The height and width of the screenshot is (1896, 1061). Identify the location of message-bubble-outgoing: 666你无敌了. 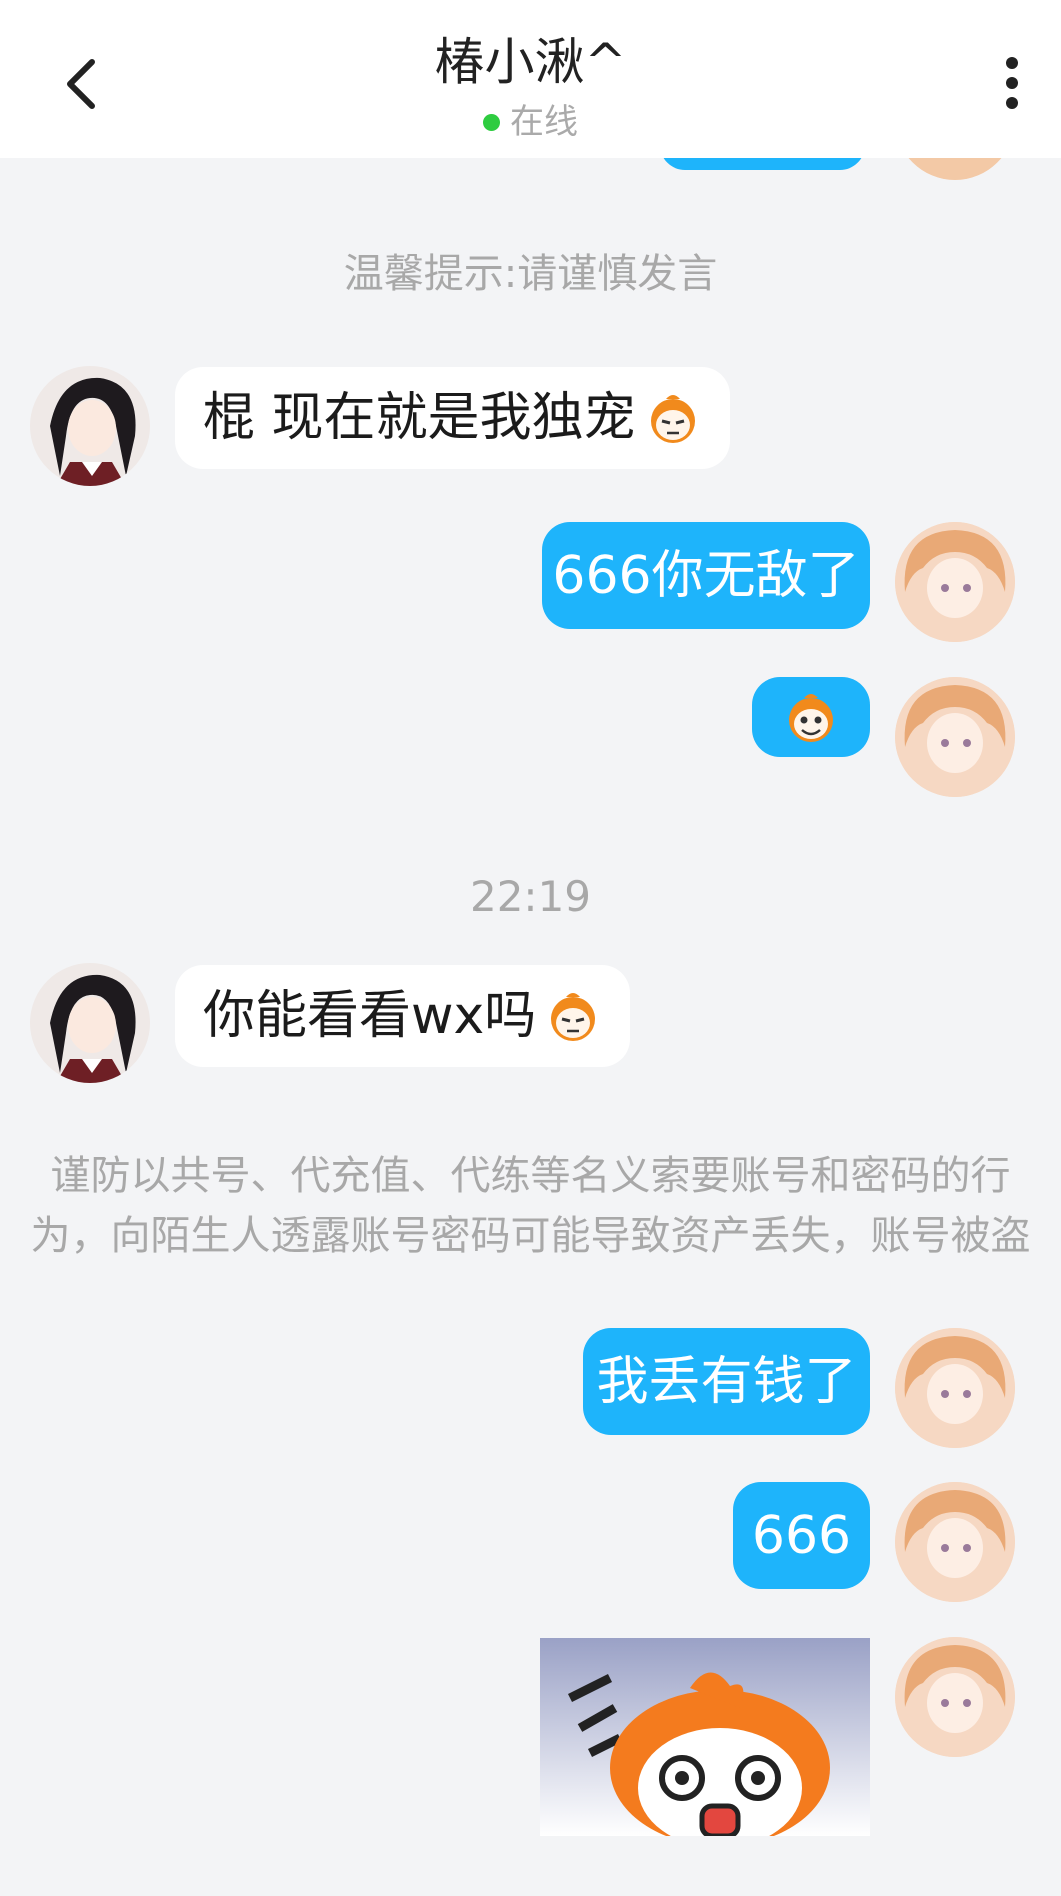
(706, 575).